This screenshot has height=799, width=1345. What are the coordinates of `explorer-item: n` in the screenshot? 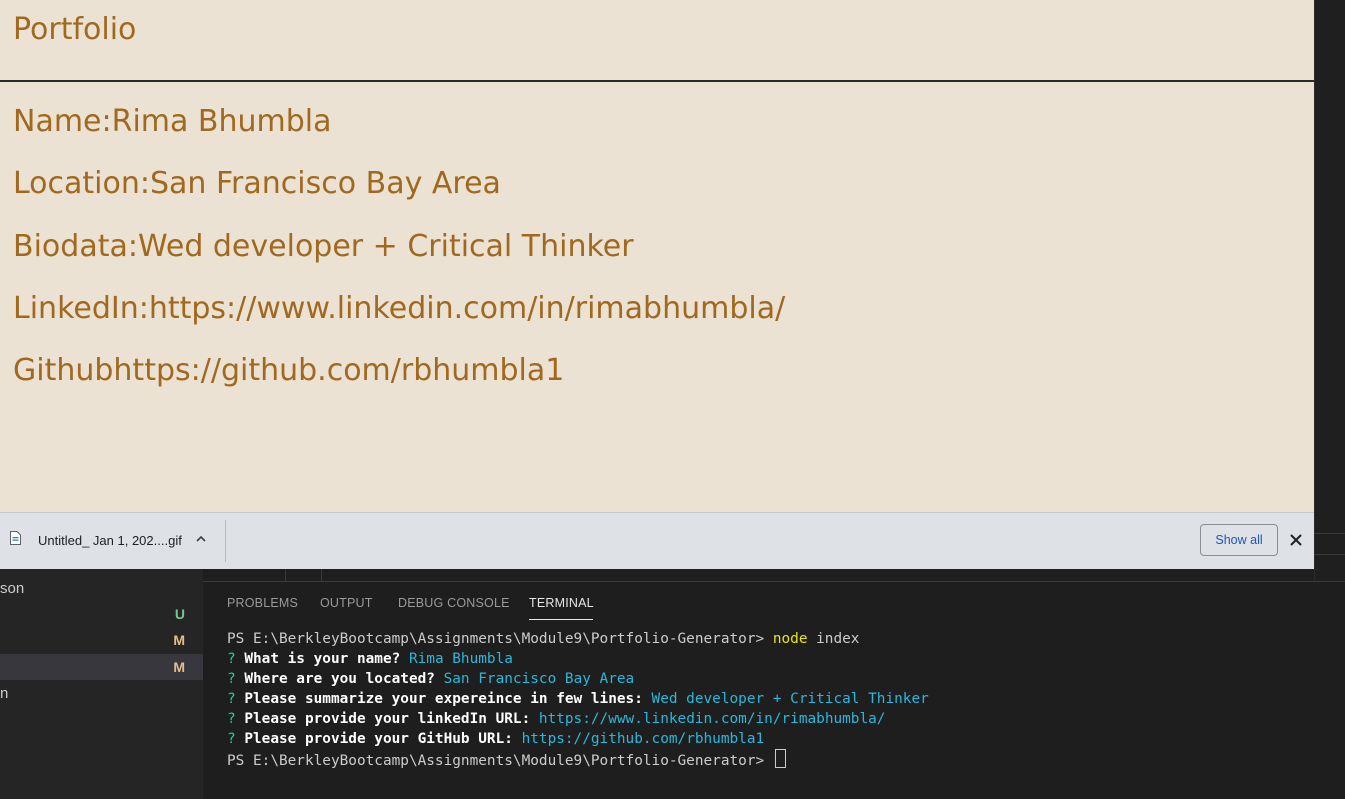 It's located at (101, 694).